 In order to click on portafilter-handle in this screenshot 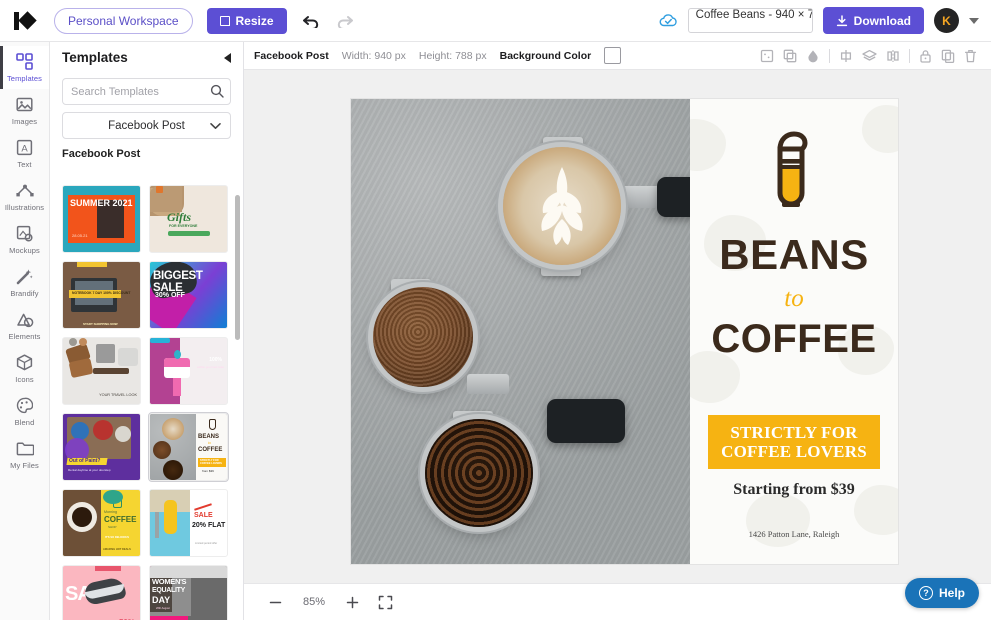, I will do `click(586, 421)`.